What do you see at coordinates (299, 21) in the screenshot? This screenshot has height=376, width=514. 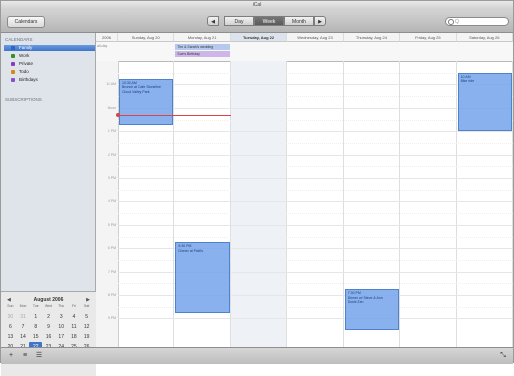 I see `month-view-tab: Month` at bounding box center [299, 21].